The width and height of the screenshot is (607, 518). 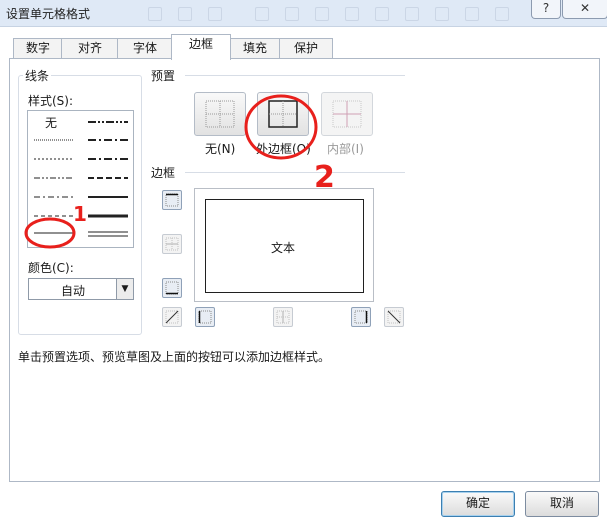 What do you see at coordinates (281, 127) in the screenshot?
I see `annotation-circle-outline` at bounding box center [281, 127].